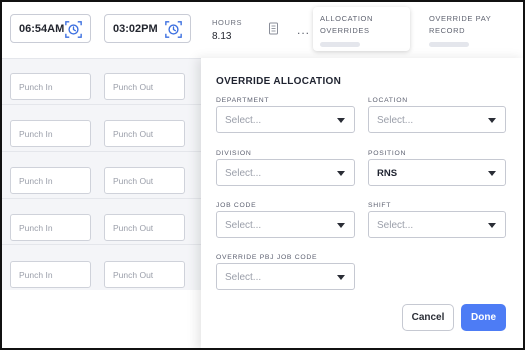  I want to click on position-select: RNS, so click(437, 172).